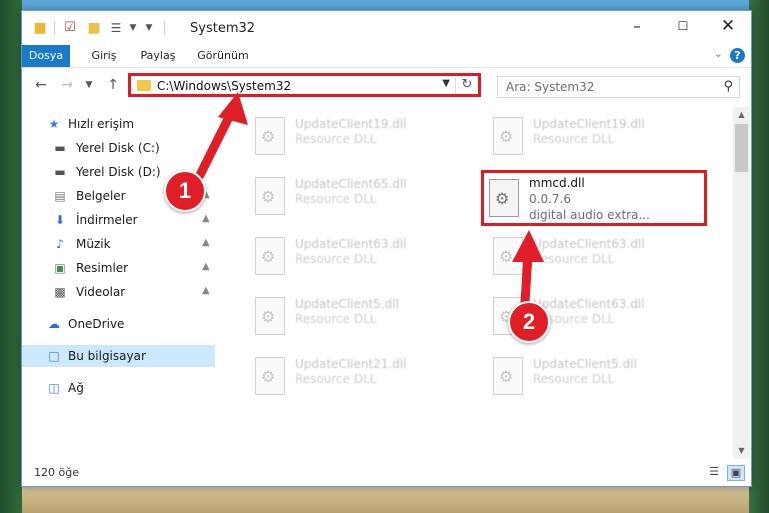 The width and height of the screenshot is (769, 513). What do you see at coordinates (351, 364) in the screenshot?
I see `file-name: UpdateClient21.dll` at bounding box center [351, 364].